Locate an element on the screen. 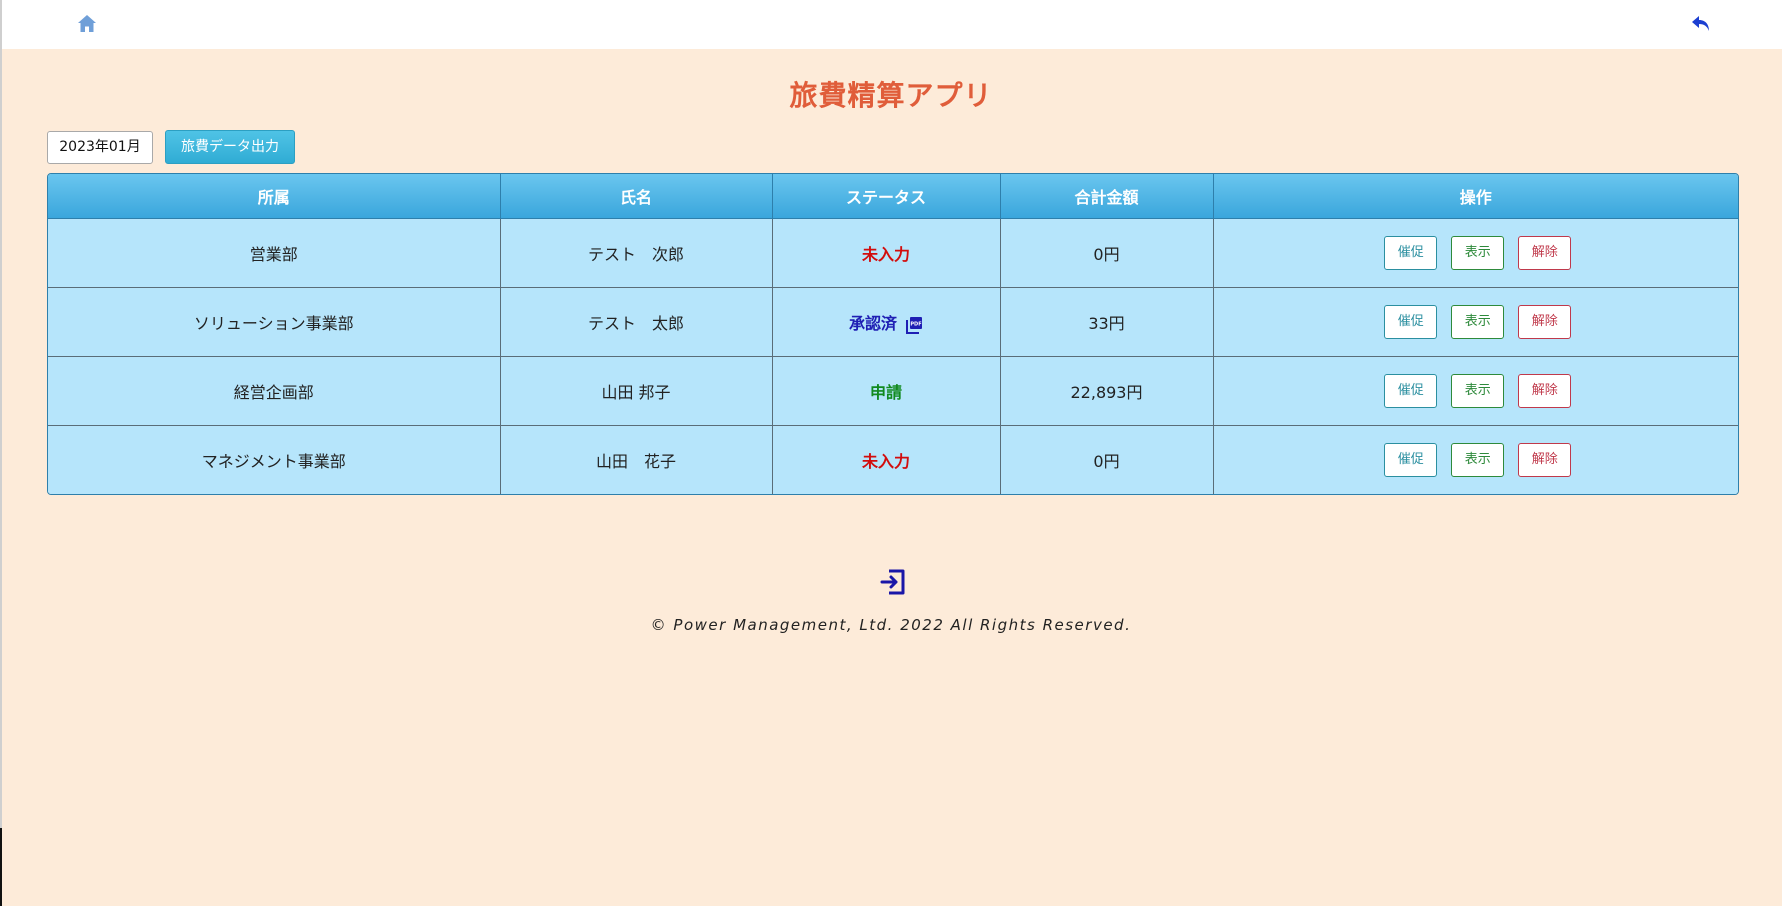 The width and height of the screenshot is (1782, 906). table-header-row: 所属 氏名 ステータス 合計金額 操作 is located at coordinates (893, 196).